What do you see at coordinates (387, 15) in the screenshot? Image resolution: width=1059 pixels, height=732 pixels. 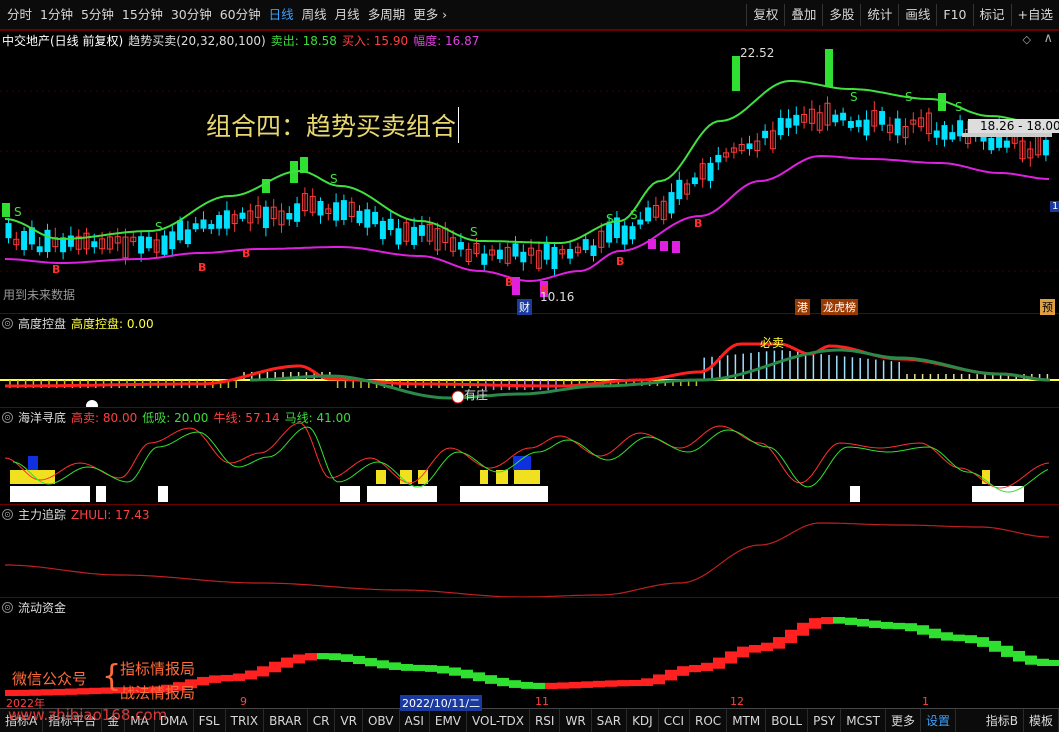 I see `period-tab-9: 多周期` at bounding box center [387, 15].